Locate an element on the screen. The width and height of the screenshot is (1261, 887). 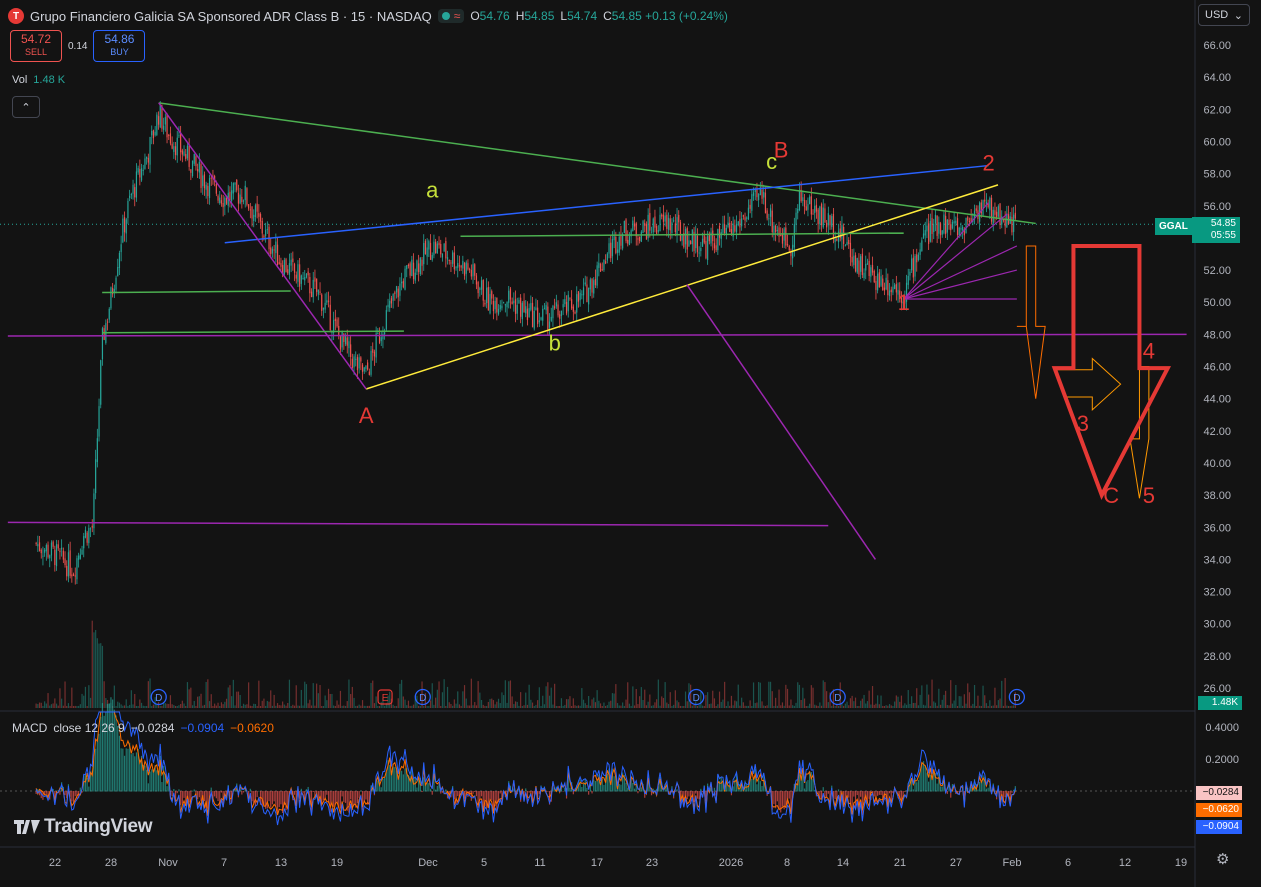
tradingview-logo: TradingView is located at coordinates (83, 827).